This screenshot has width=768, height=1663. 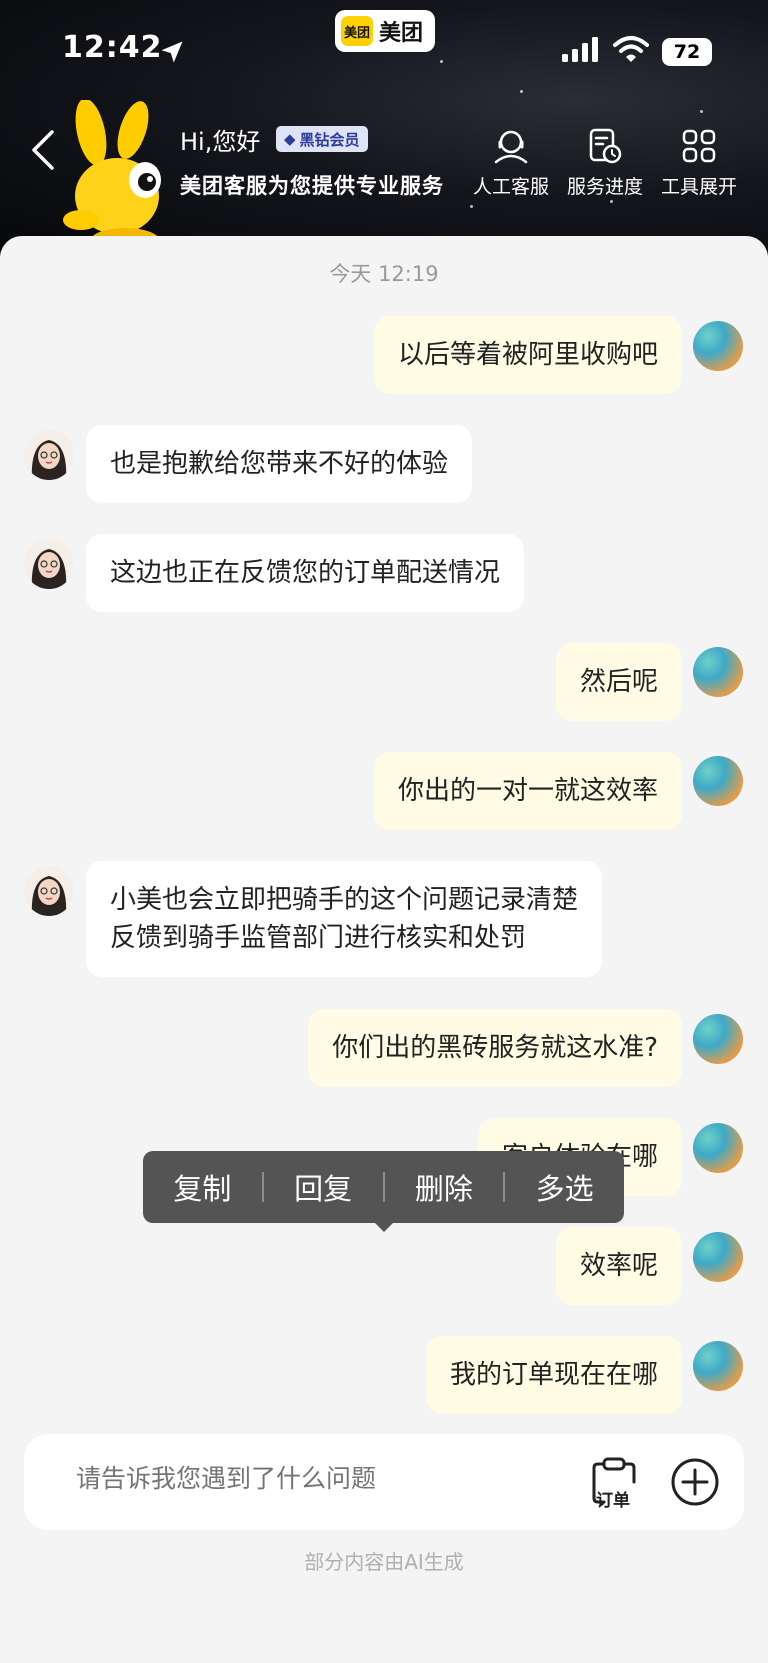 I want to click on agent-message-line: 反馈到骑手监管部门进行核实和处罚, so click(x=318, y=938).